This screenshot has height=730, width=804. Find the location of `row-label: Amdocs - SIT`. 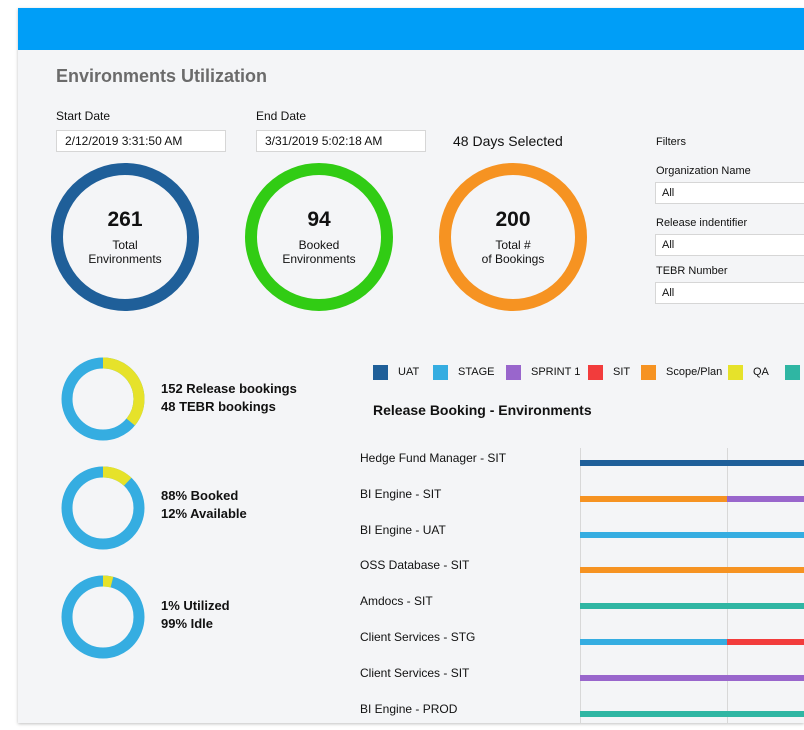

row-label: Amdocs - SIT is located at coordinates (396, 601).